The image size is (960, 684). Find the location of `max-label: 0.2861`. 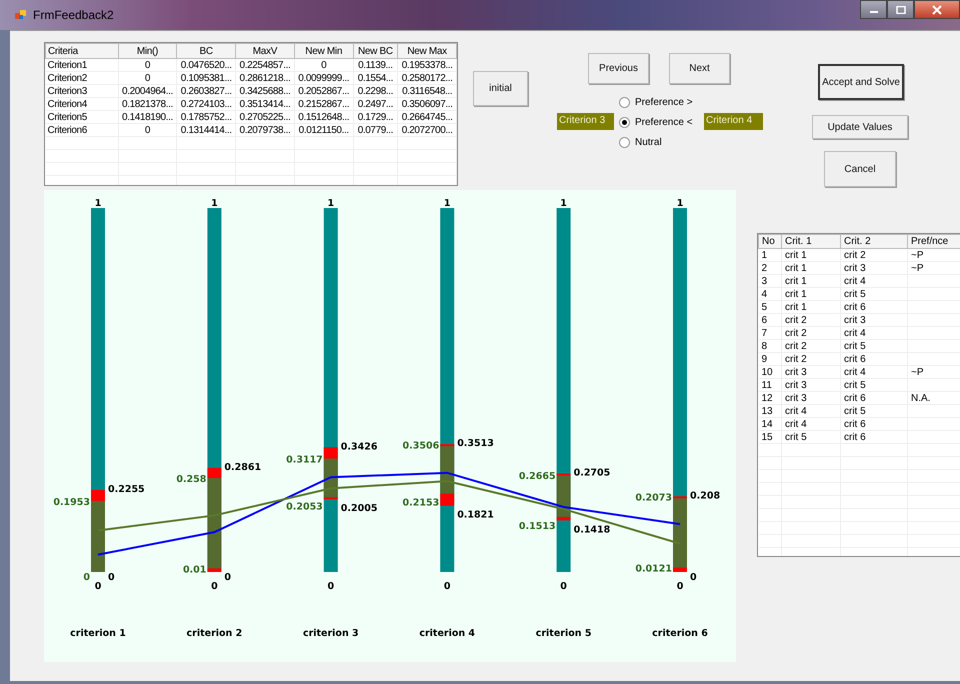

max-label: 0.2861 is located at coordinates (243, 467).